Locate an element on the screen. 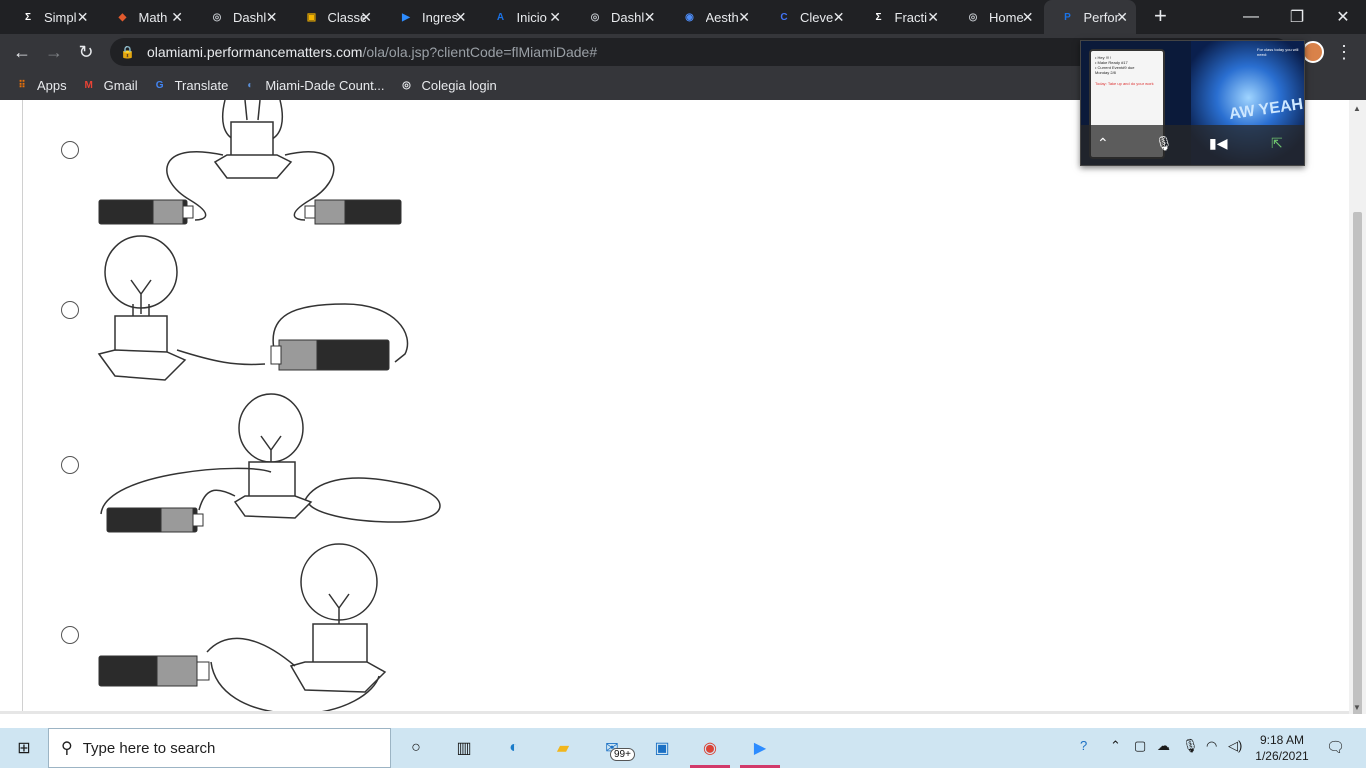 Image resolution: width=1366 pixels, height=768 pixels. content-border is located at coordinates (22, 407).